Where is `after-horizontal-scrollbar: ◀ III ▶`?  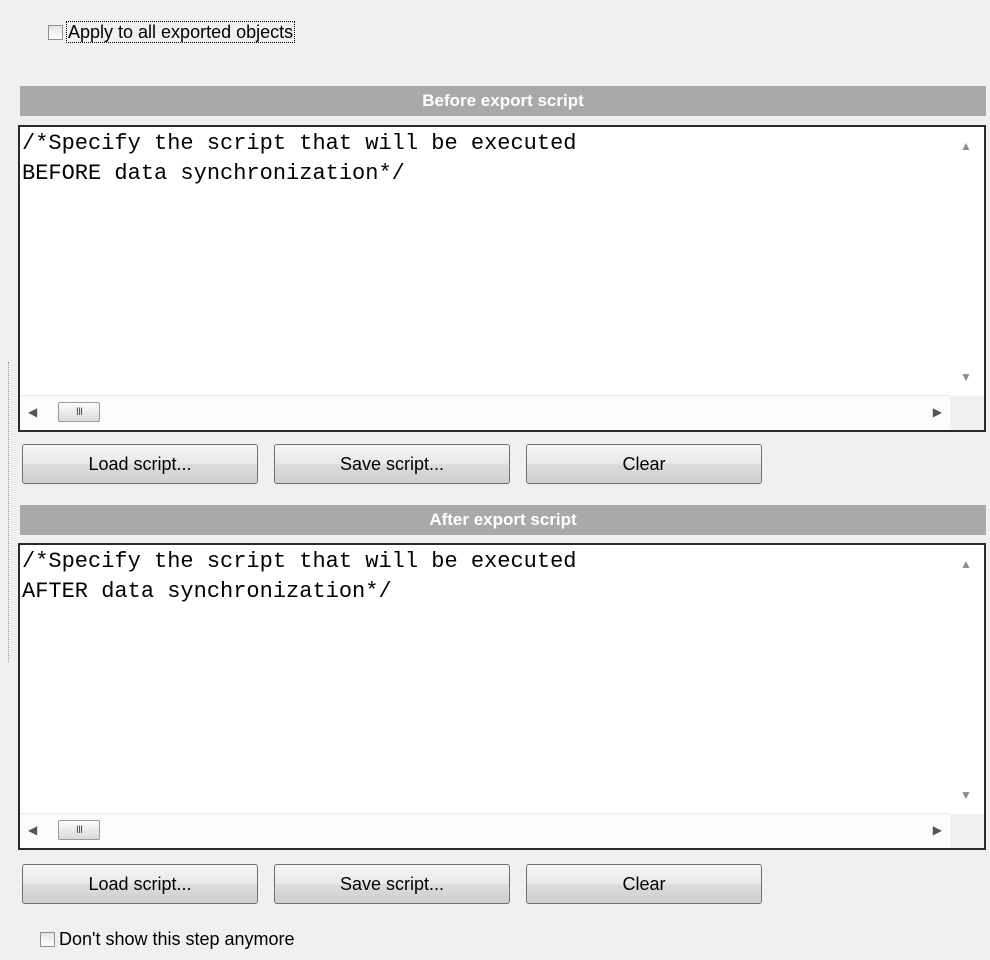
after-horizontal-scrollbar: ◀ III ▶ is located at coordinates (485, 830).